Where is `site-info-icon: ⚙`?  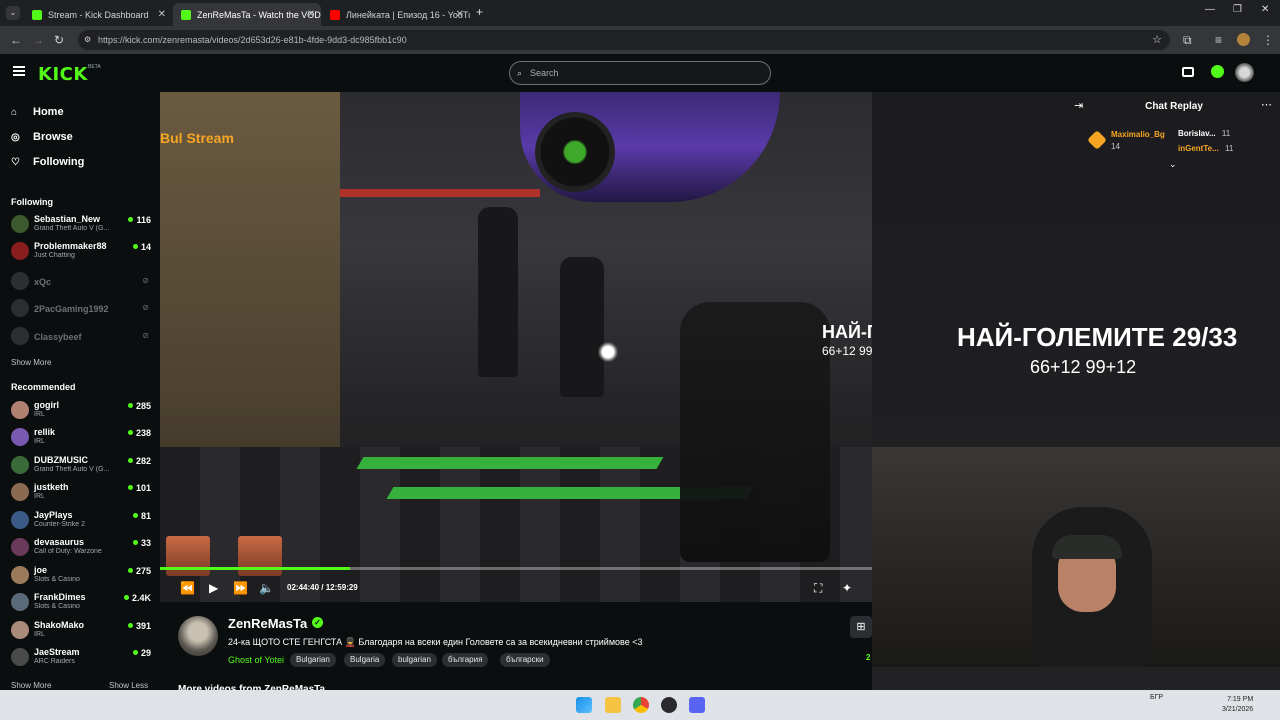
site-info-icon: ⚙ is located at coordinates (87, 40).